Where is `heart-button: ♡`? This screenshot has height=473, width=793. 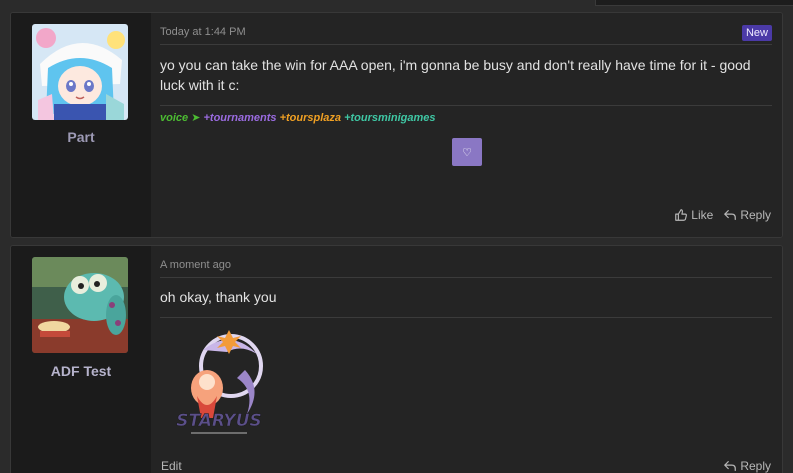
heart-button: ♡ is located at coordinates (467, 152).